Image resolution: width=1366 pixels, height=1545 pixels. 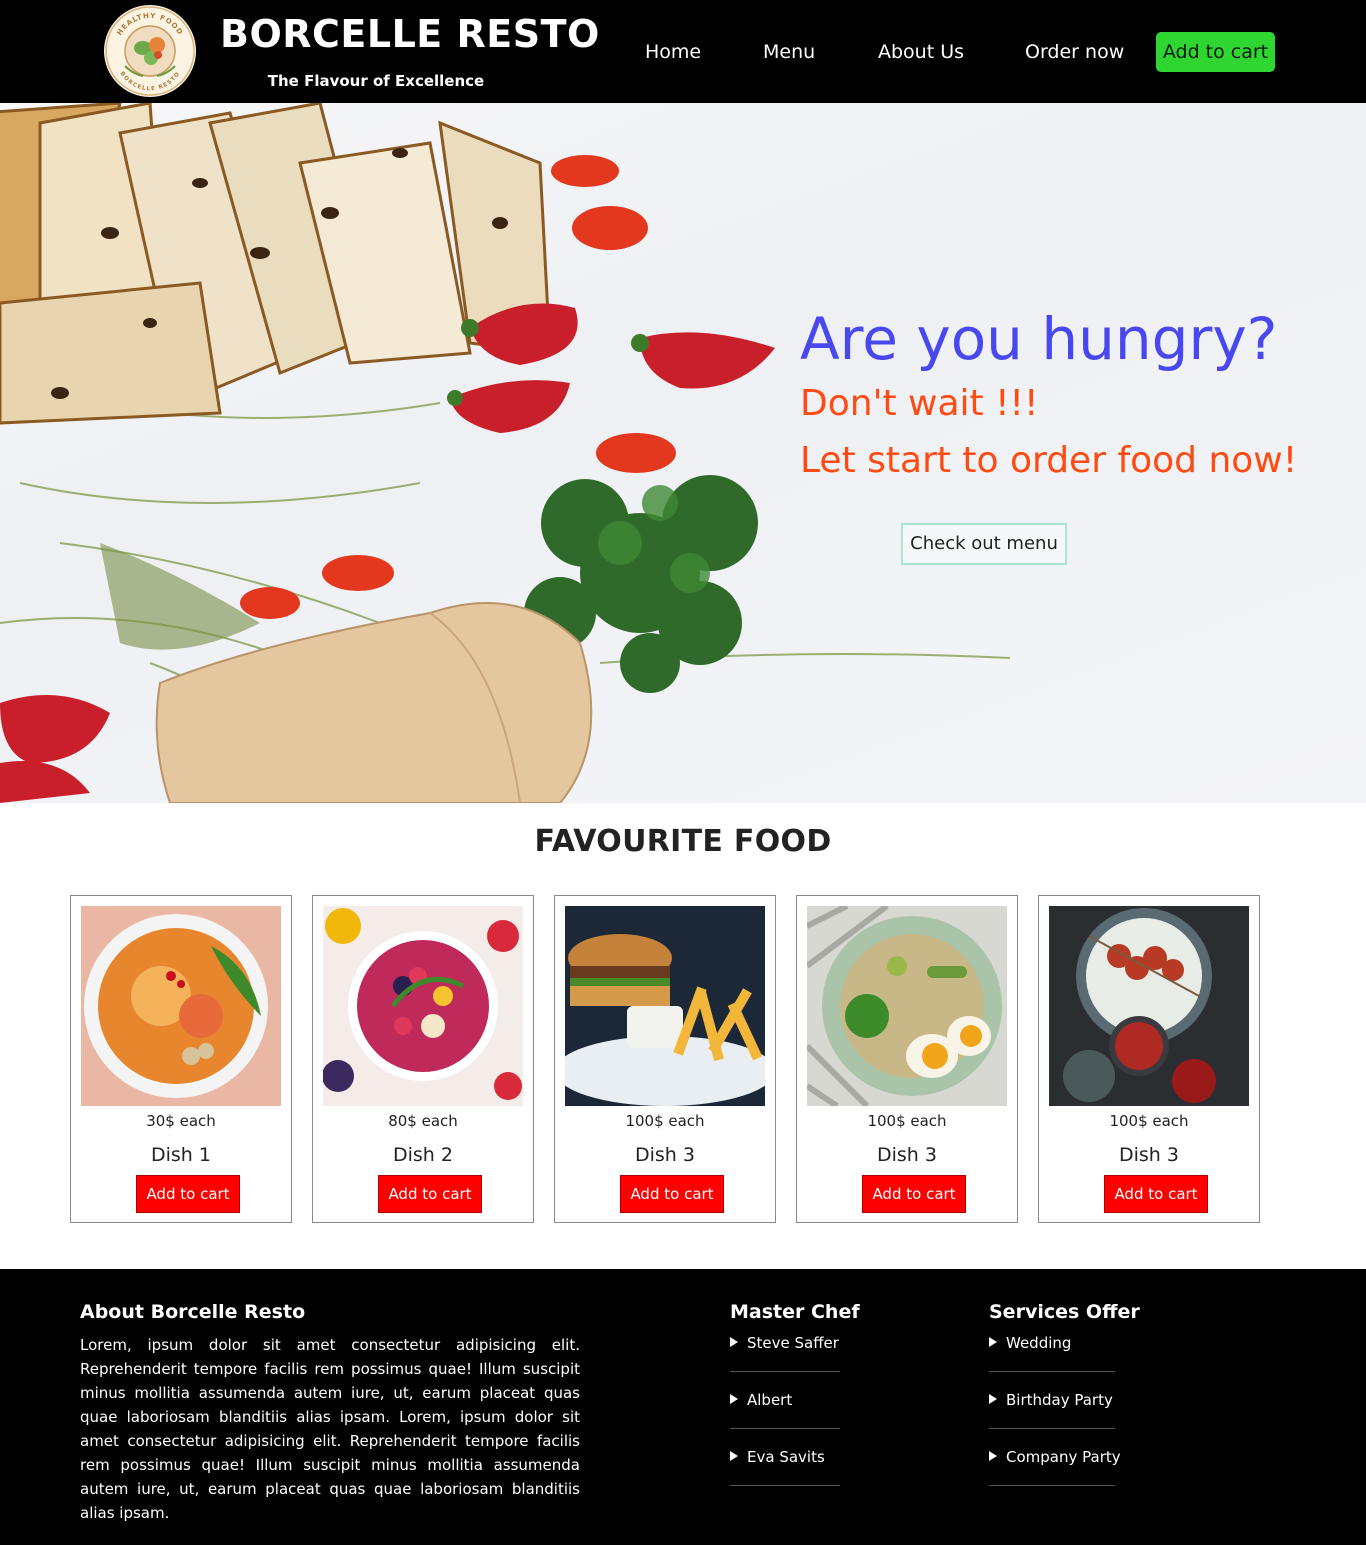 What do you see at coordinates (1039, 339) in the screenshot?
I see `hero-headline: Are you hungry?` at bounding box center [1039, 339].